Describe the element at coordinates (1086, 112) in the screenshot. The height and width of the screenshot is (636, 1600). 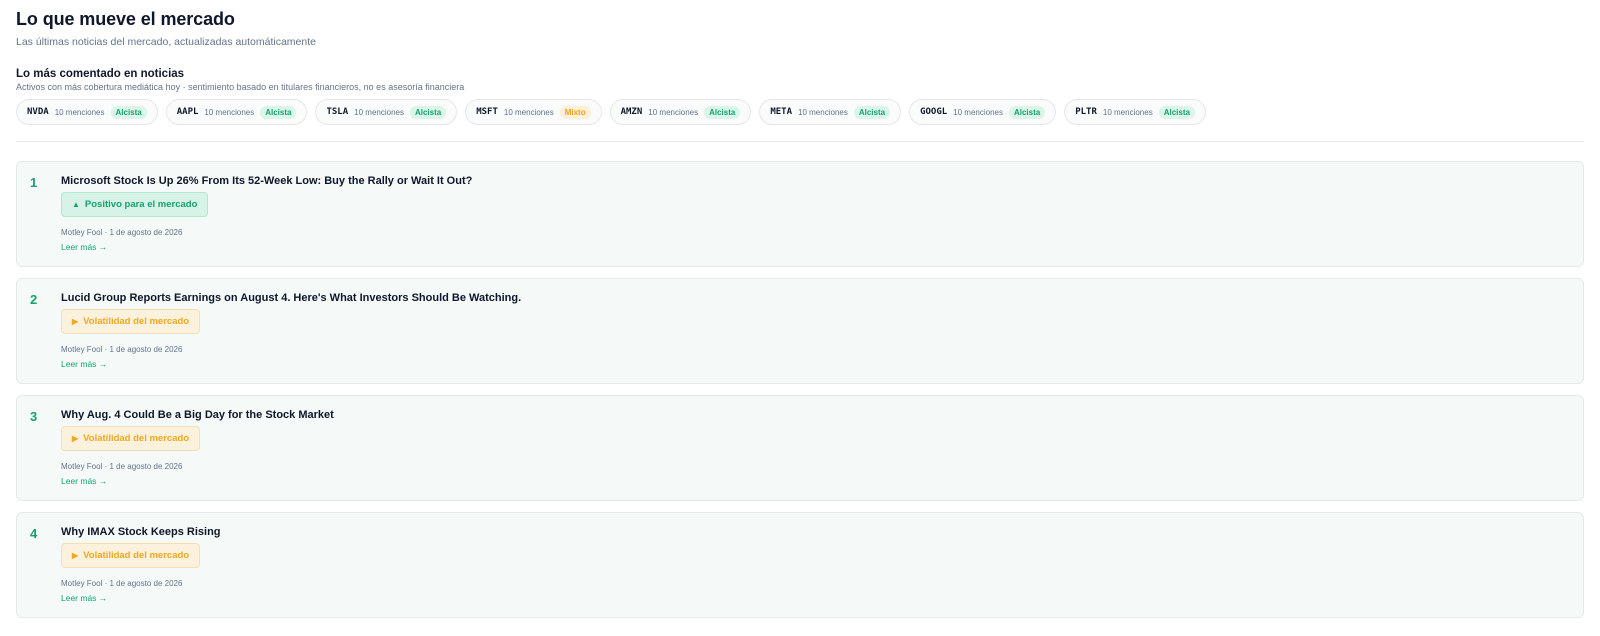
I see `ticker-symbol: PLTR` at that location.